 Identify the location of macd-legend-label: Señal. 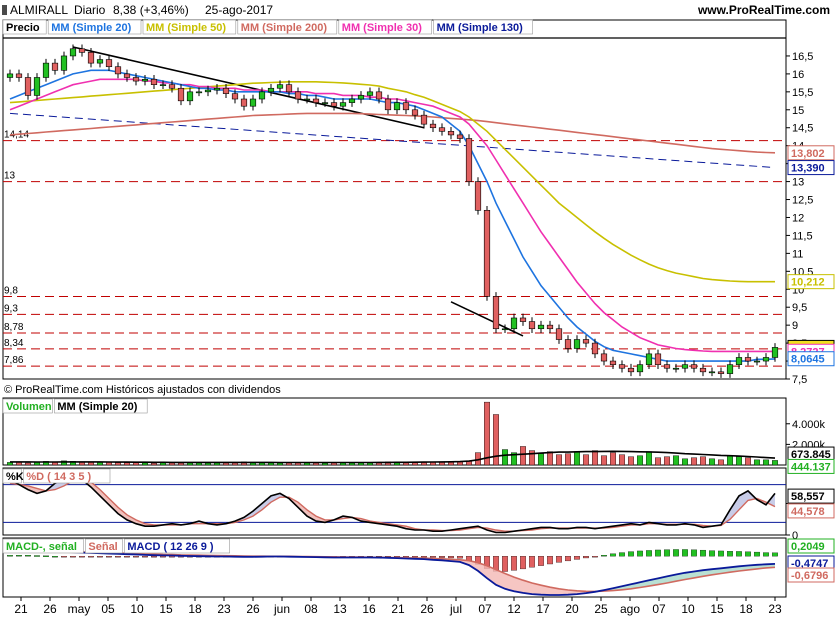
(102, 547).